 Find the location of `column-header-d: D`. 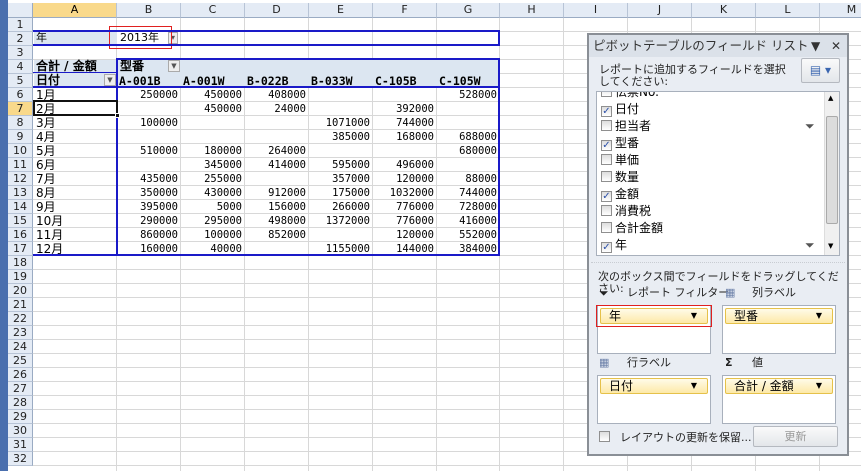

column-header-d: D is located at coordinates (277, 10).